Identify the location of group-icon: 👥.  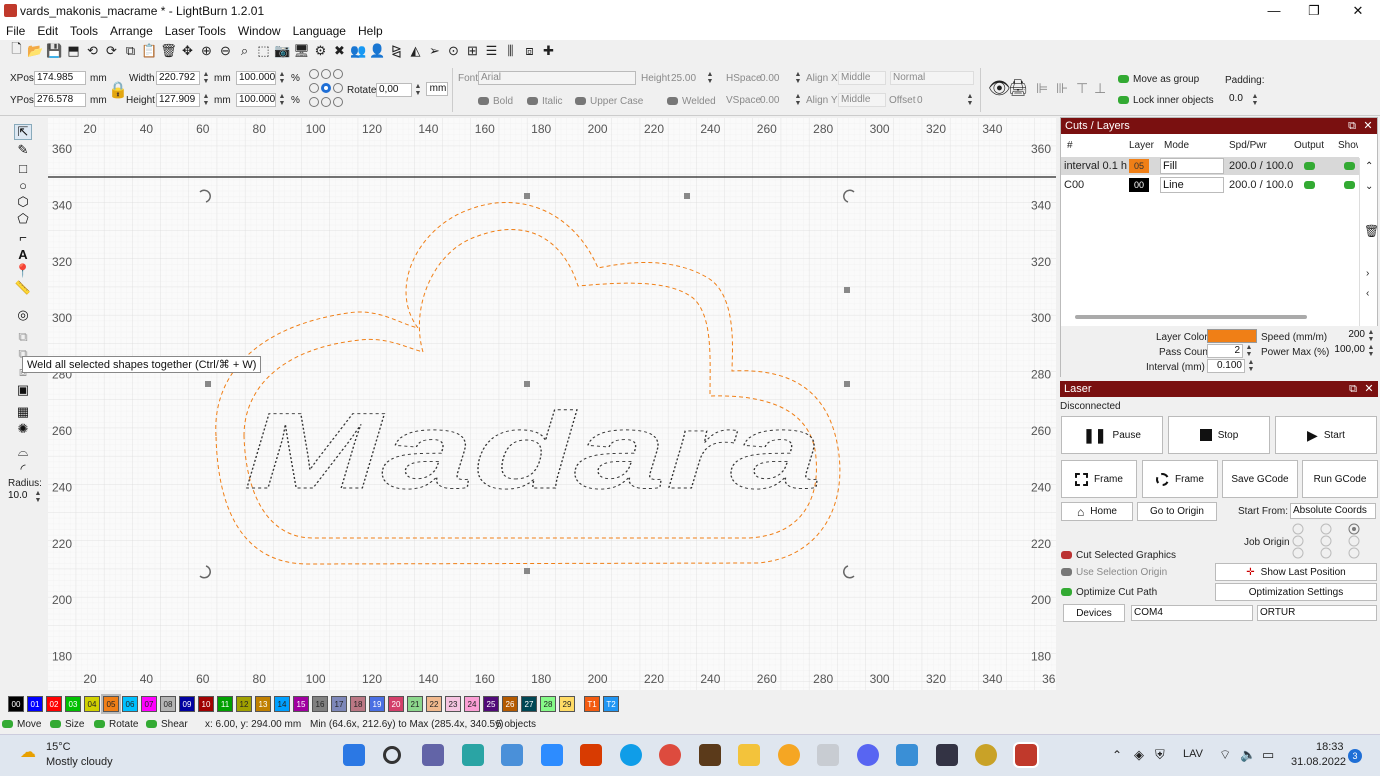
(358, 51).